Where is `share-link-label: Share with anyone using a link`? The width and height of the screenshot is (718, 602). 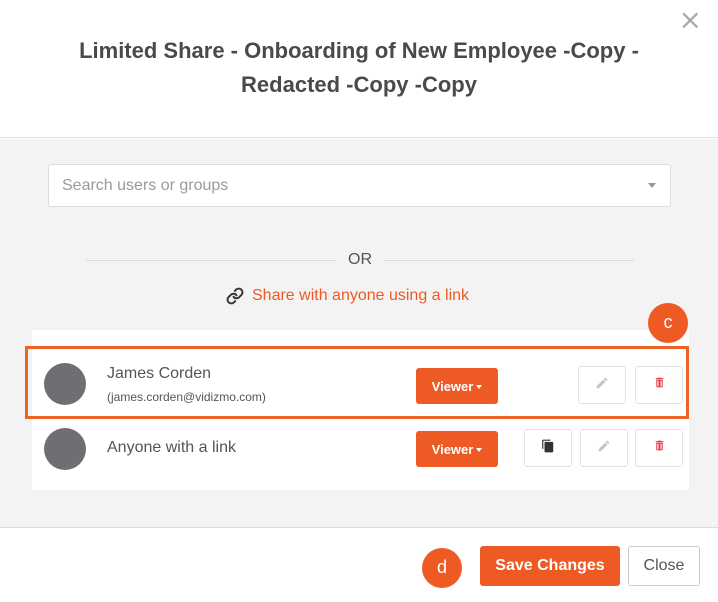 share-link-label: Share with anyone using a link is located at coordinates (361, 295).